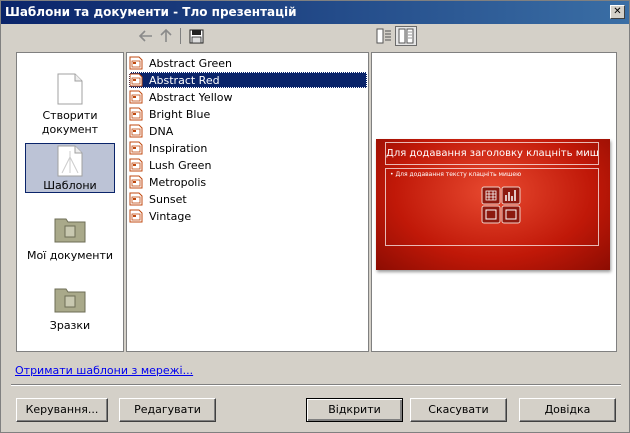  Describe the element at coordinates (184, 80) in the screenshot. I see `template-name: Abstract Red` at that location.